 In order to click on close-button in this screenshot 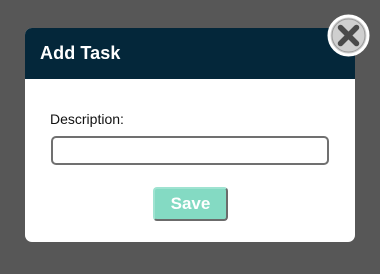, I will do `click(348, 35)`.